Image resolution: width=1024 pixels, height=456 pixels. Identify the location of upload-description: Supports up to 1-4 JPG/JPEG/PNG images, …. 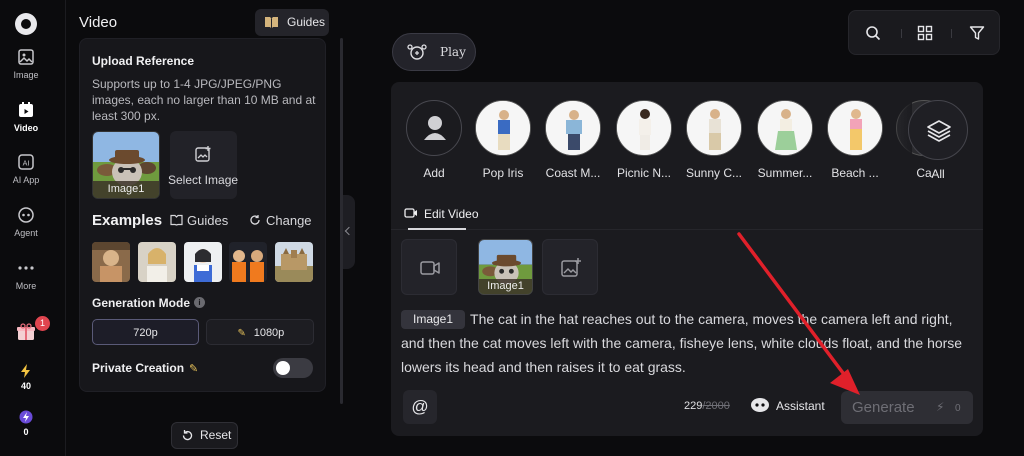
(204, 100).